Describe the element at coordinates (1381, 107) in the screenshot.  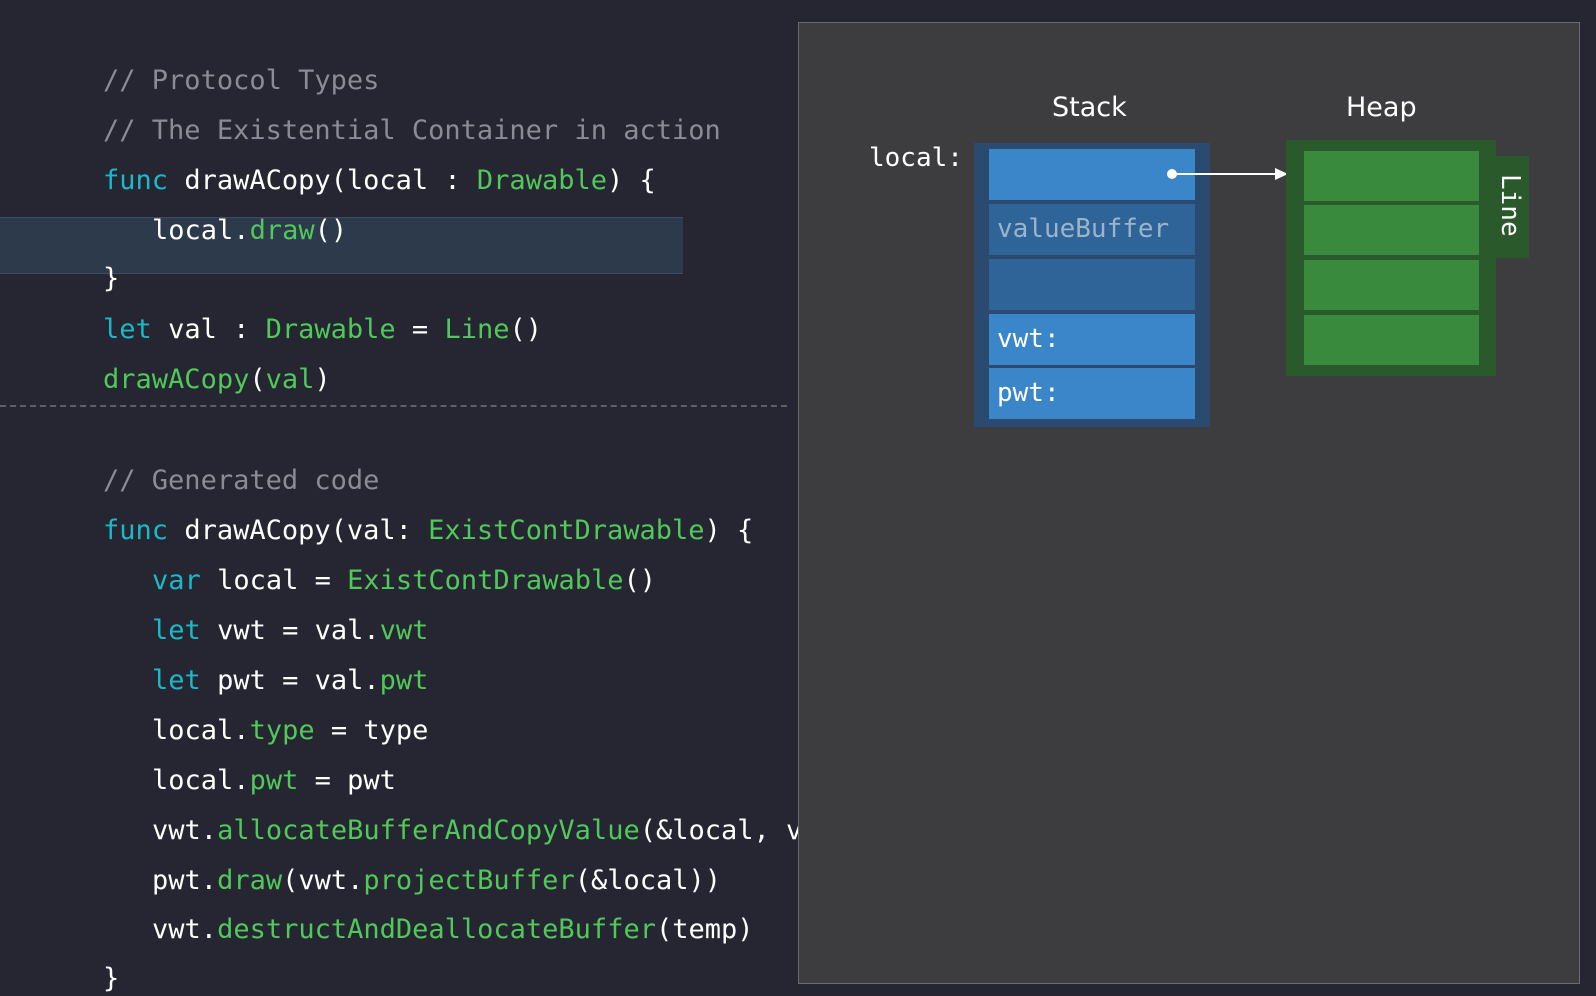
I see `heap-heading: Heap` at that location.